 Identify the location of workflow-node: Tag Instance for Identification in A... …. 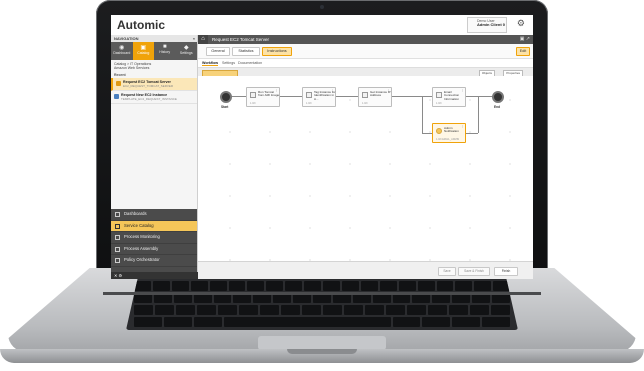
(319, 97).